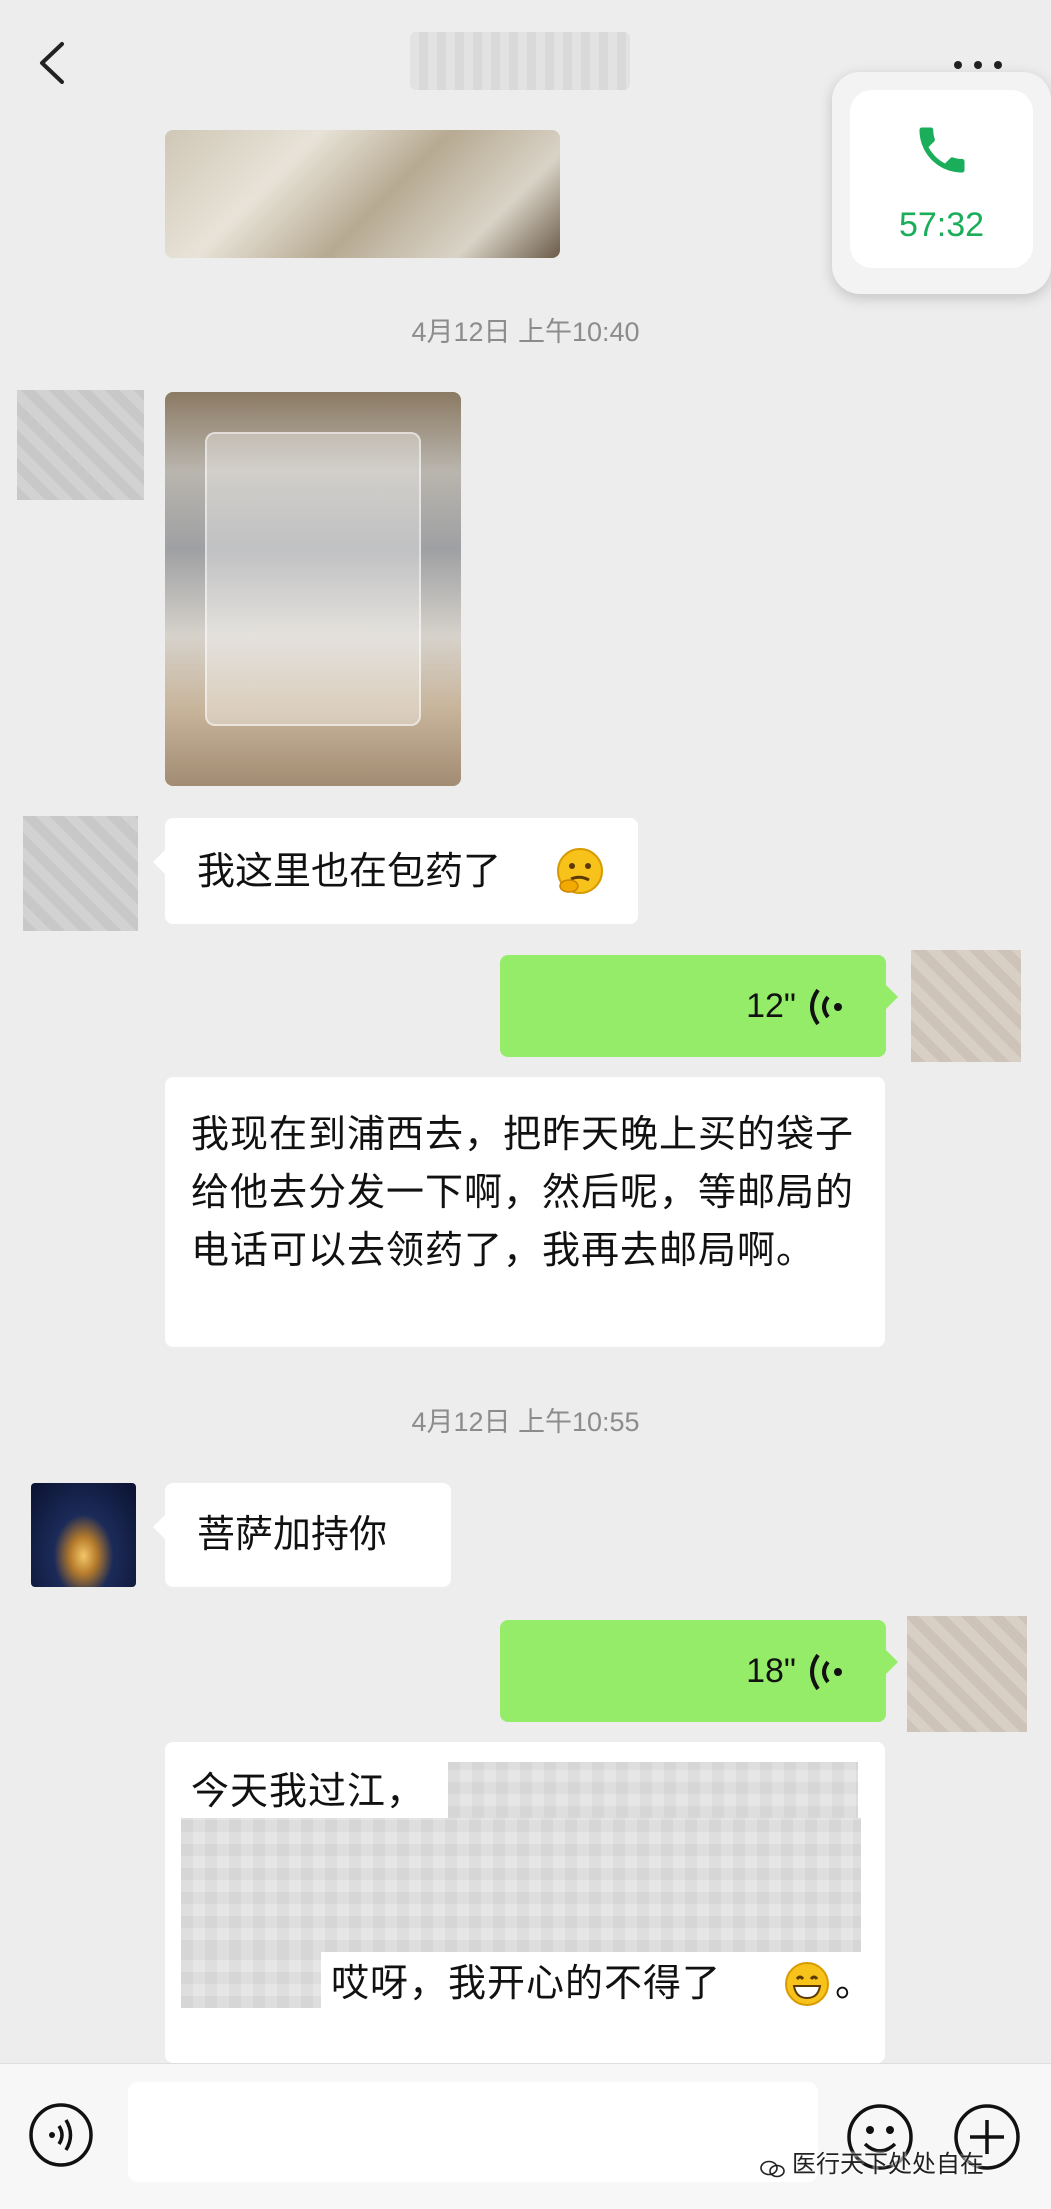 Image resolution: width=1051 pixels, height=2209 pixels. I want to click on phone-icon, so click(942, 150).